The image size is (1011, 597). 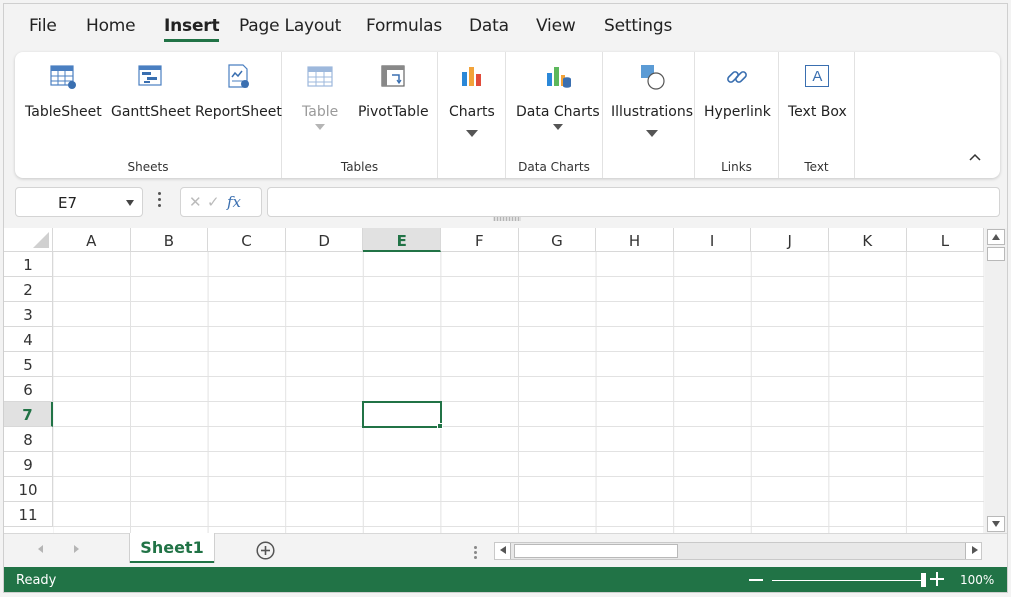 What do you see at coordinates (238, 112) in the screenshot?
I see `reportsheet-label: ReportSheet` at bounding box center [238, 112].